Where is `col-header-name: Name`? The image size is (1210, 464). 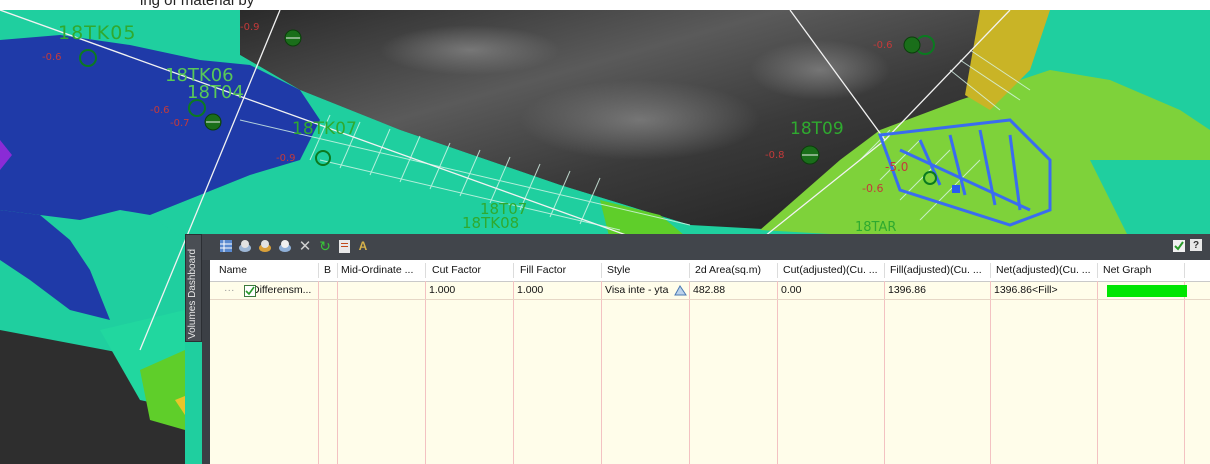
col-header-name: Name is located at coordinates (266, 270).